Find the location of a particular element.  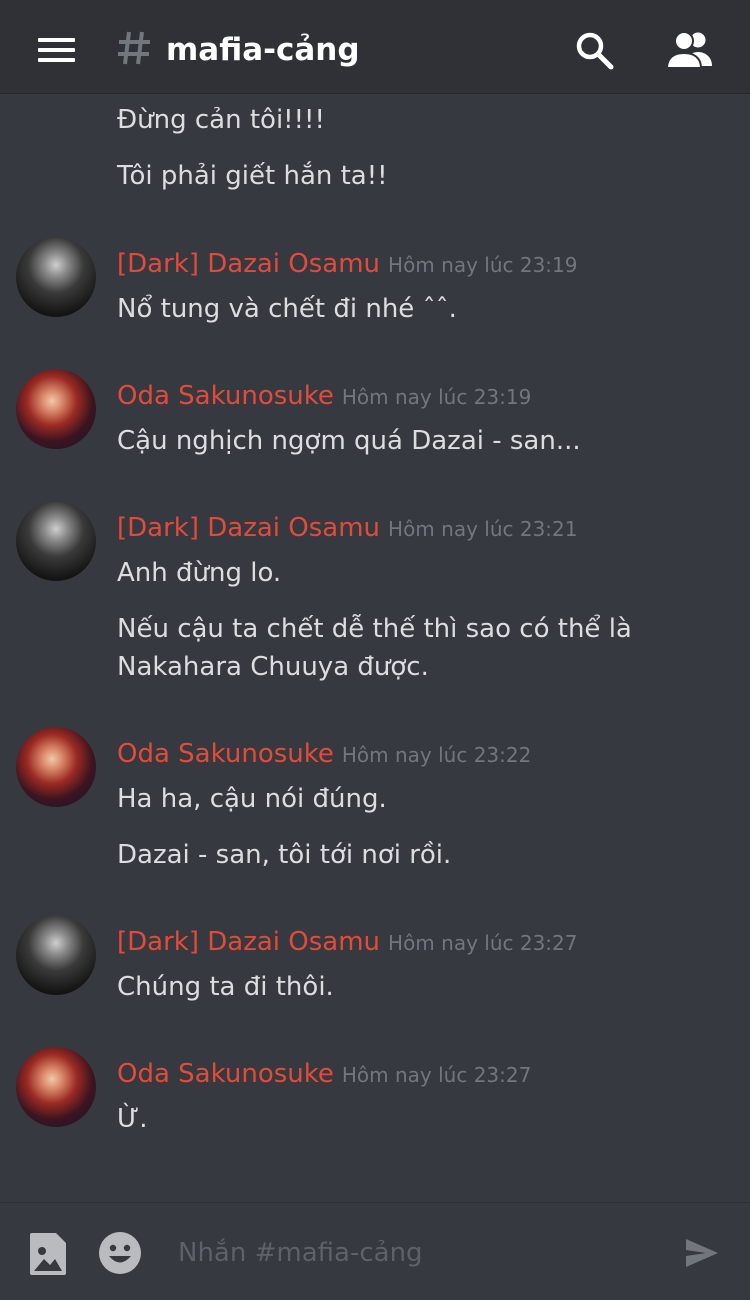

hash-icon is located at coordinates (134, 48).